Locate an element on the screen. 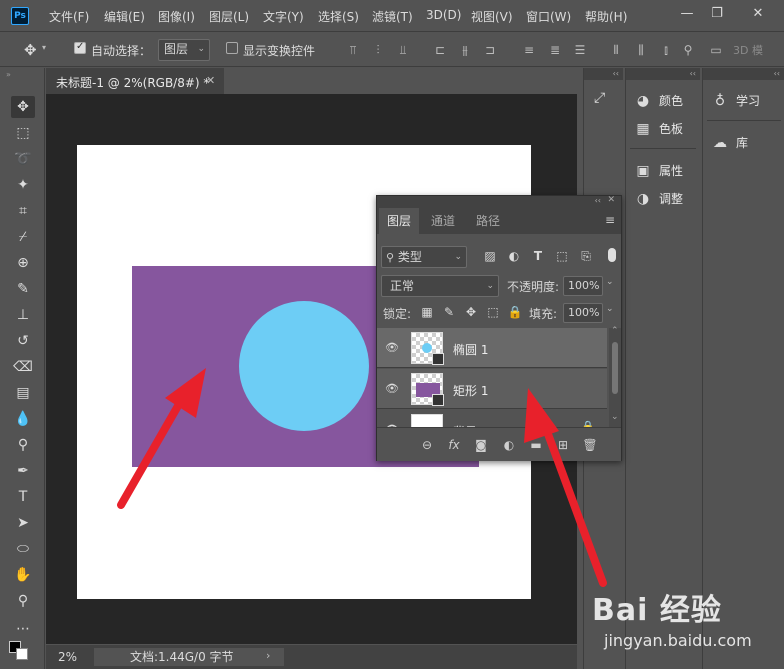 Image resolution: width=784 pixels, height=669 pixels. move-tool-button: ✥ is located at coordinates (23, 107).